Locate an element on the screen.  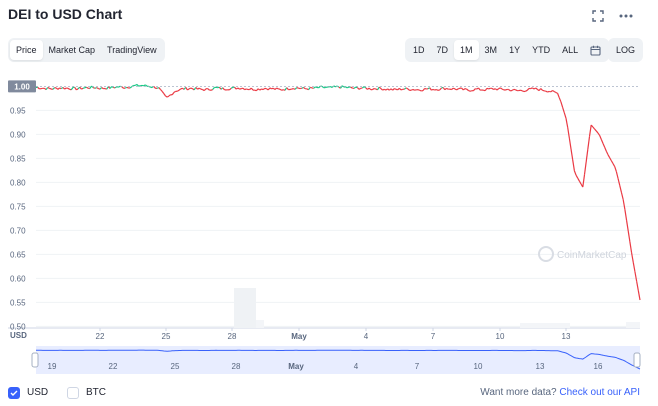
btc-checkbox is located at coordinates (73, 393).